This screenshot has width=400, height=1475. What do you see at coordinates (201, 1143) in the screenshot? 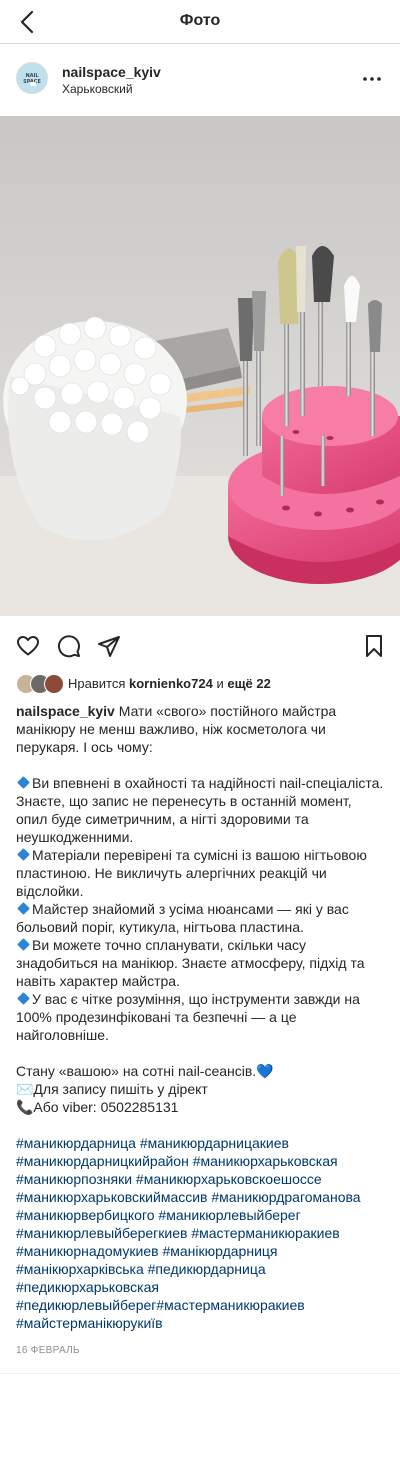
I see `hashtag-line: #маникюрдарница #маникюрдарницакиев` at bounding box center [201, 1143].